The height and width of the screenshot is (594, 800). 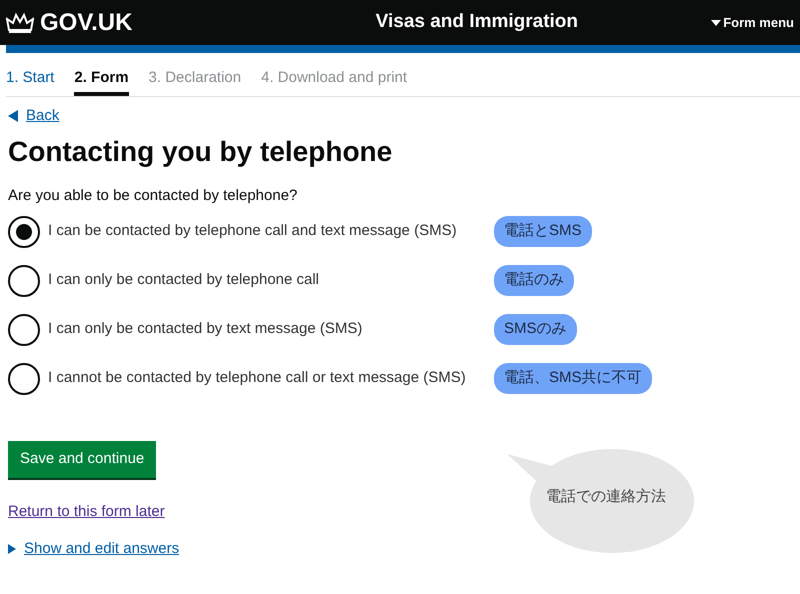 I want to click on radio-label: I can be contacted by telephone call and text message (SMS), so click(x=263, y=231).